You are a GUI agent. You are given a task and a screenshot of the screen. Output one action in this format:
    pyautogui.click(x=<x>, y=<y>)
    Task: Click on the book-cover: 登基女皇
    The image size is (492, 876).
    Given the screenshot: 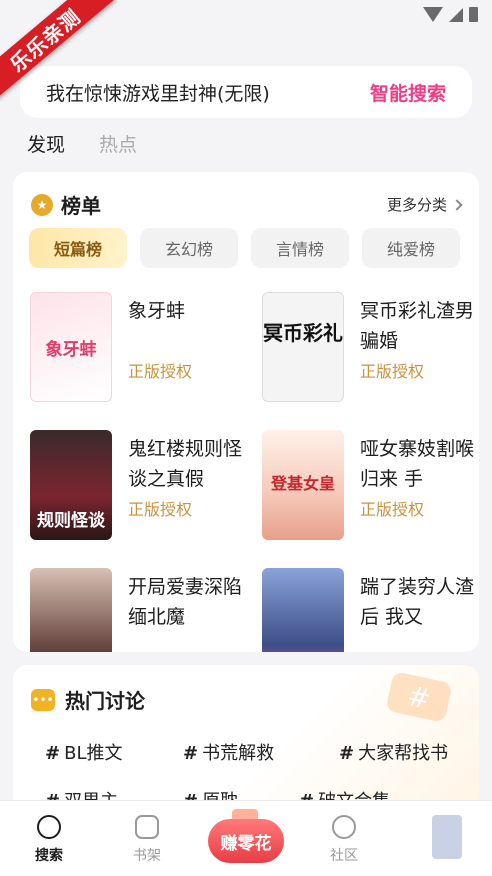 What is the action you would take?
    pyautogui.click(x=303, y=485)
    